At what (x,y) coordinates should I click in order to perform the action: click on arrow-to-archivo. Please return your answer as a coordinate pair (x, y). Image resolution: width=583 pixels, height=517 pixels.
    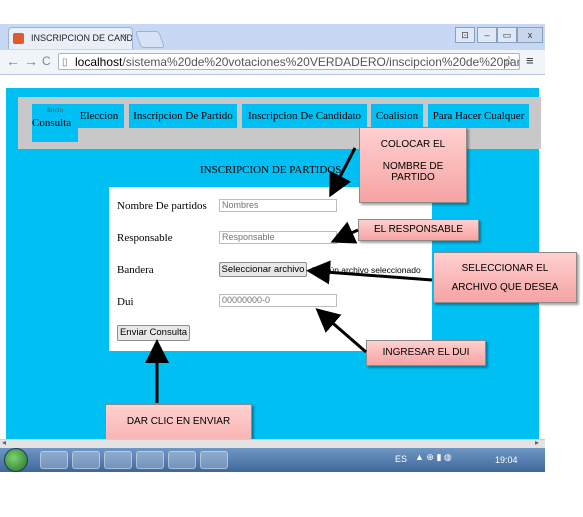
    Looking at the image, I should click on (369, 272).